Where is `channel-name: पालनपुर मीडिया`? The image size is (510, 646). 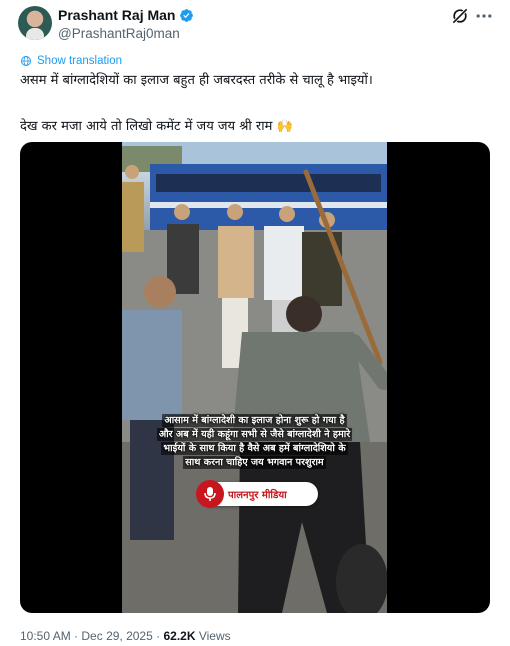
channel-name: पालनपुर मीडिया is located at coordinates (257, 495).